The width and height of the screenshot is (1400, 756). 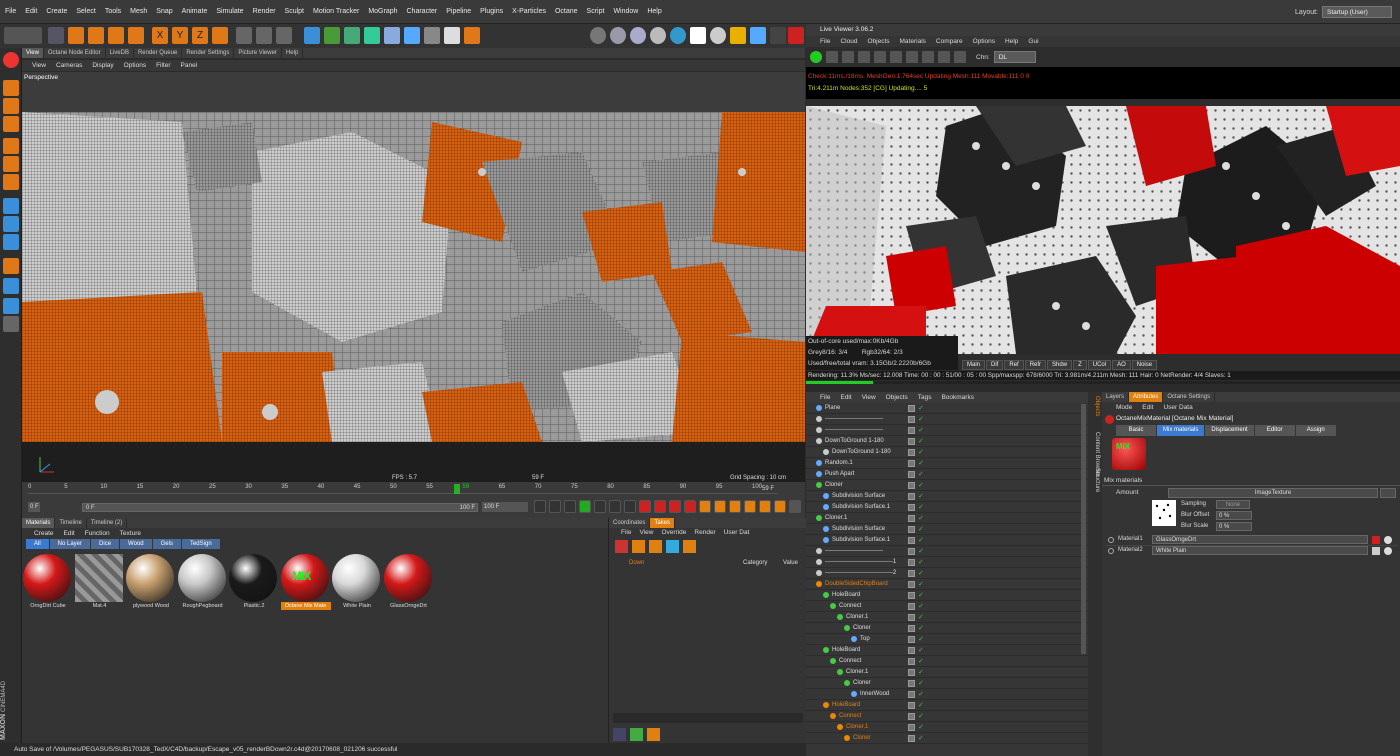 I want to click on key-pos-icon, so click(x=705, y=506).